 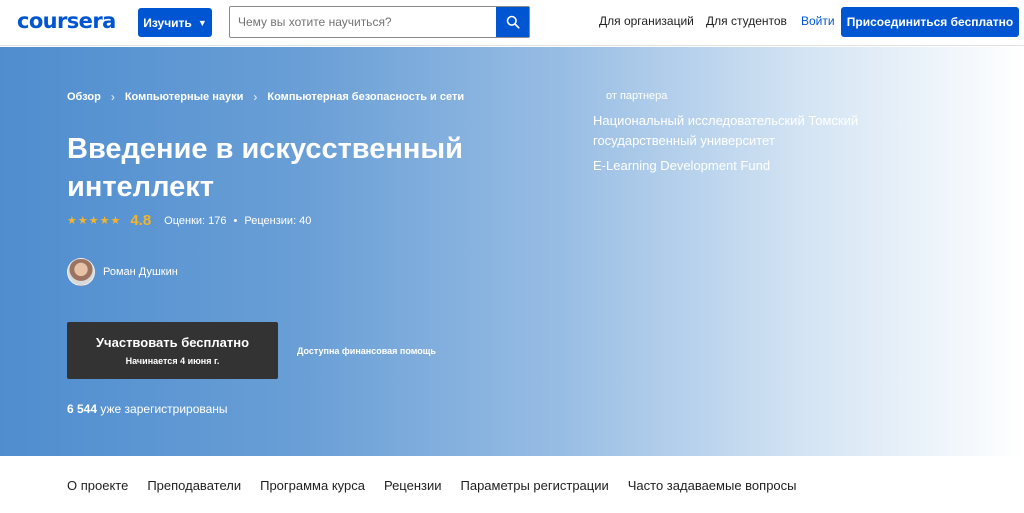 What do you see at coordinates (743, 166) in the screenshot?
I see `partner-elearning-fund: E-Learning Development Fund` at bounding box center [743, 166].